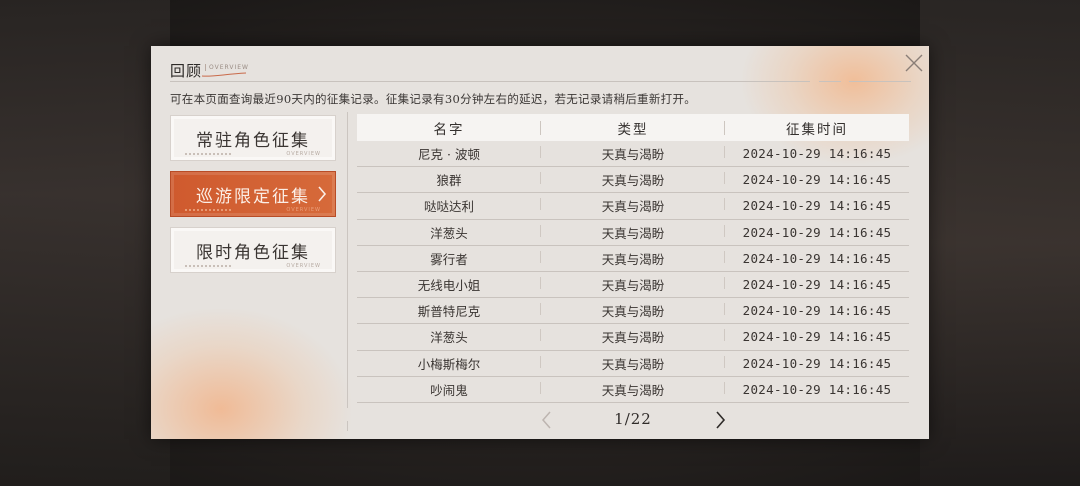 The width and height of the screenshot is (1080, 486). What do you see at coordinates (1000, 243) in the screenshot?
I see `background-right` at bounding box center [1000, 243].